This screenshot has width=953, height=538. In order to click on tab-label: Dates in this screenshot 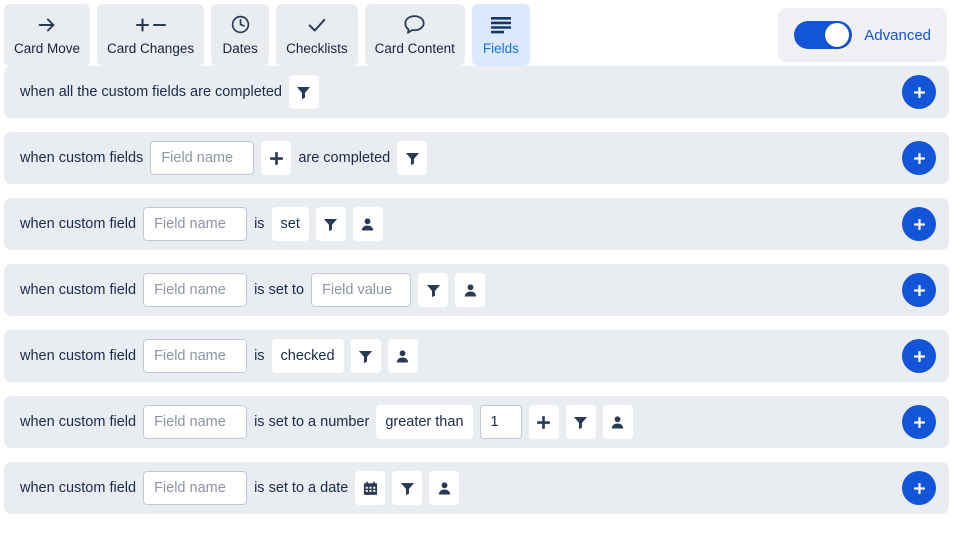, I will do `click(240, 48)`.